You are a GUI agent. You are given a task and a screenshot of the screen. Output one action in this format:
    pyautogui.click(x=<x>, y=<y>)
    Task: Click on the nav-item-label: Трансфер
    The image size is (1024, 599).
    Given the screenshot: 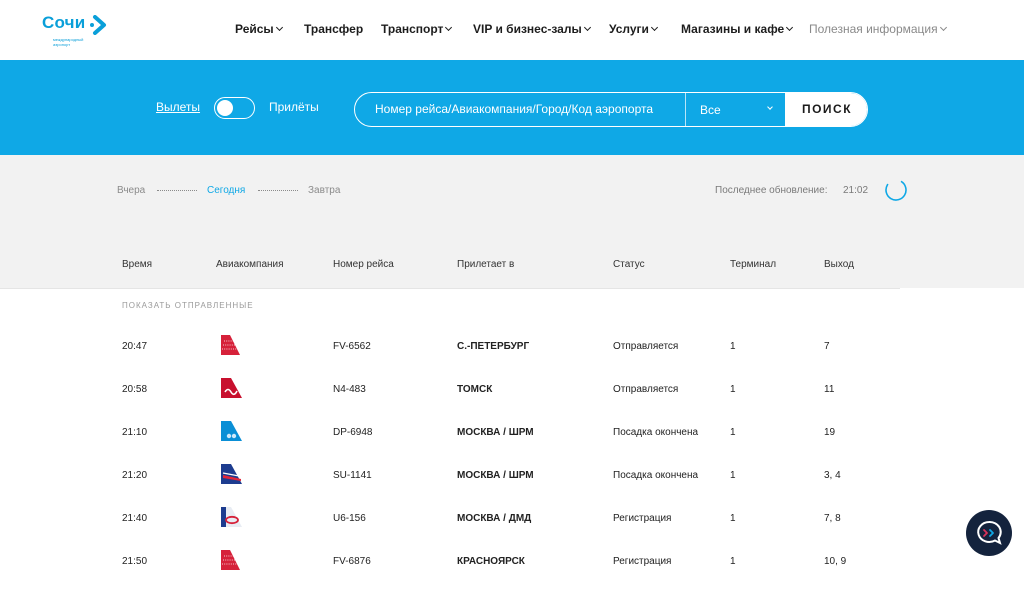 What is the action you would take?
    pyautogui.click(x=334, y=29)
    